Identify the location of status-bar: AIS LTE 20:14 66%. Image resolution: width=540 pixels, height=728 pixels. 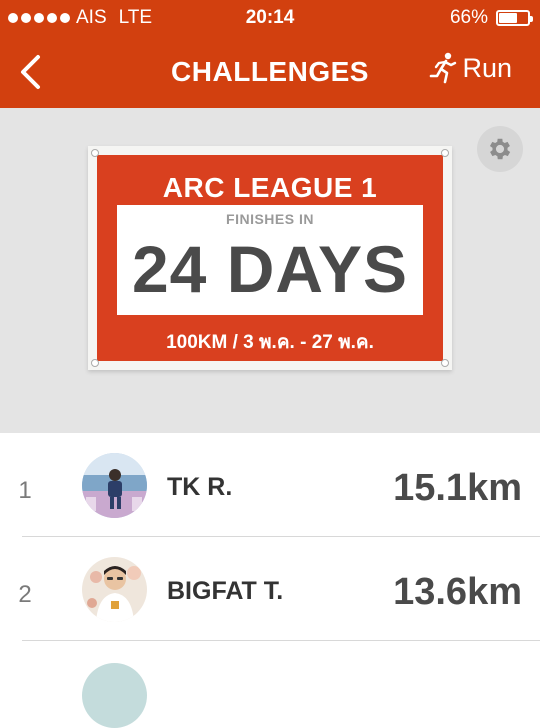
(270, 18).